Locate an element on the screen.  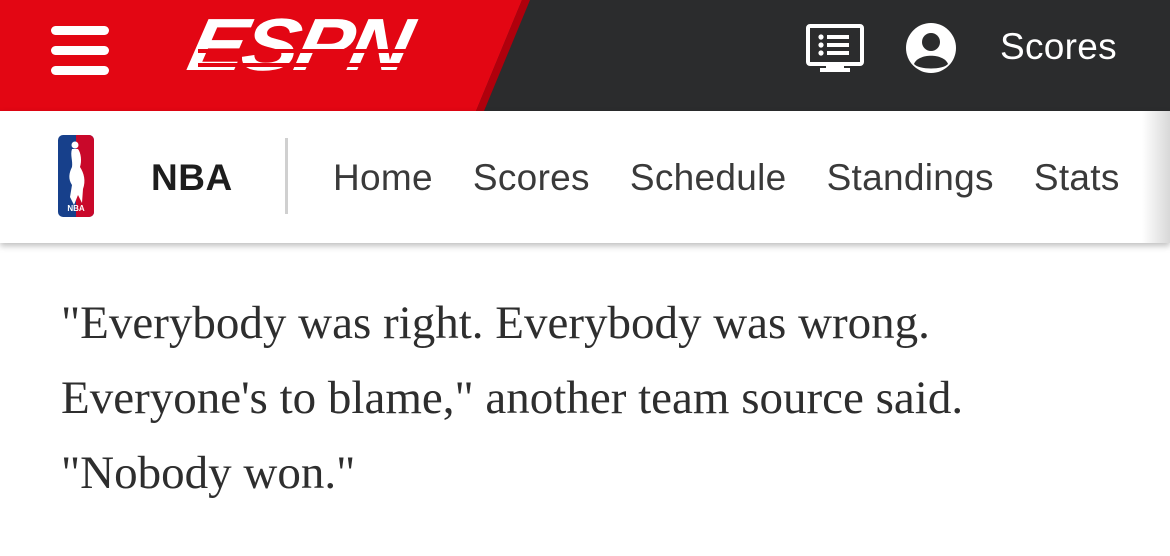
brand-red-panel is located at coordinates (265, 55).